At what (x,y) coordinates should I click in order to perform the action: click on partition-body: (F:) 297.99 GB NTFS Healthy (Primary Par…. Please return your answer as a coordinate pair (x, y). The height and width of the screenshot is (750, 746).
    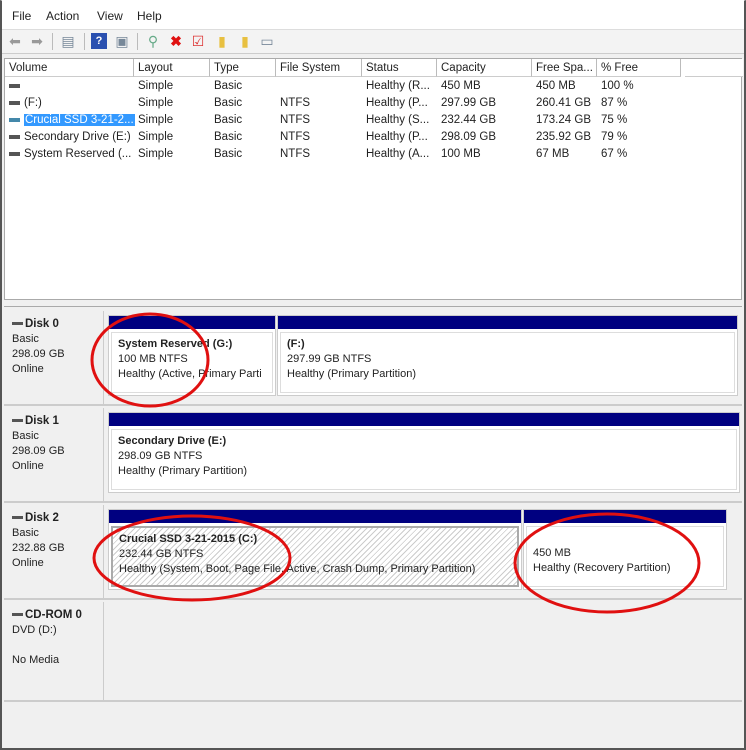
    Looking at the image, I should click on (507, 362).